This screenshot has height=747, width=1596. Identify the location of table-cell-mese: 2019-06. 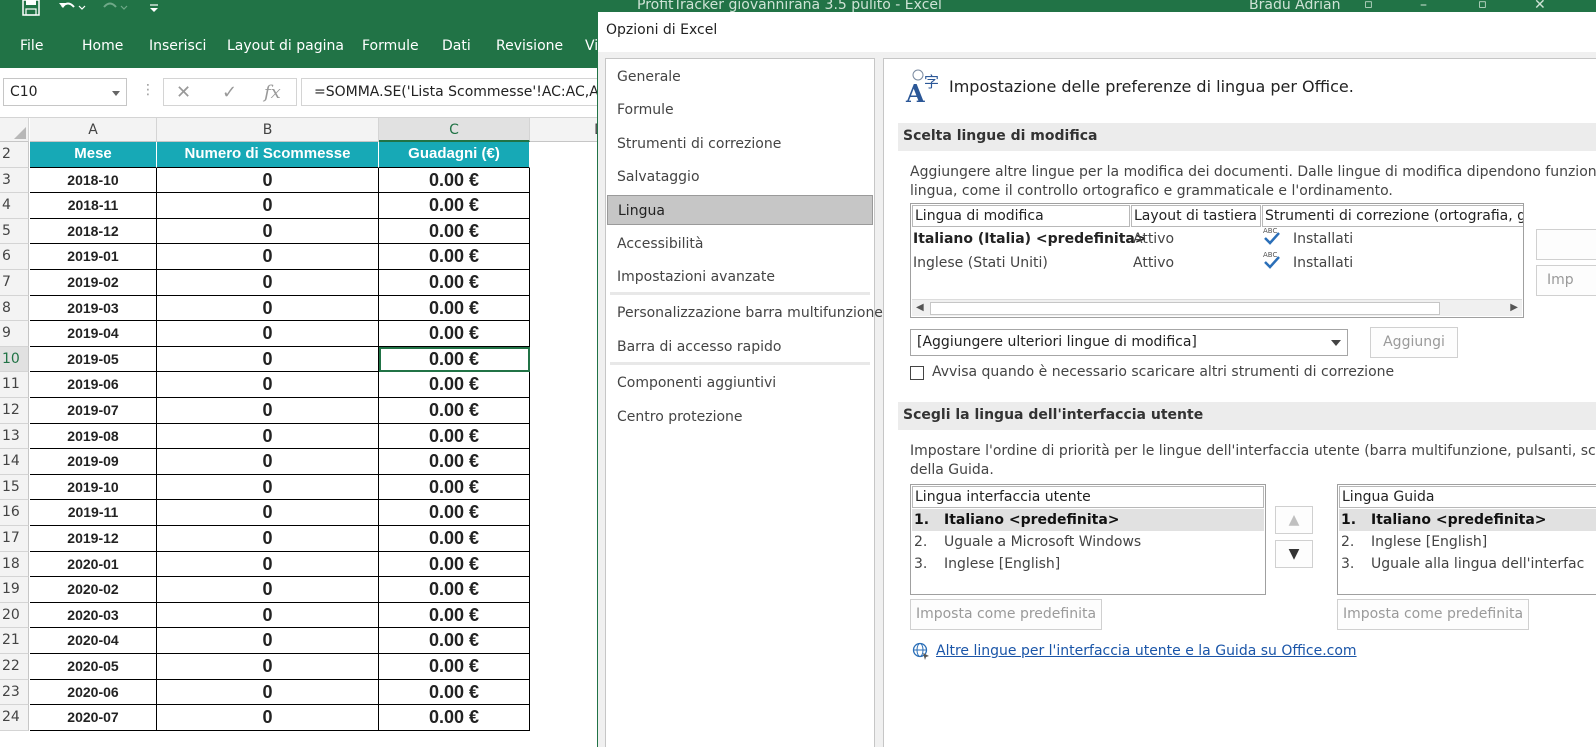
(93, 385).